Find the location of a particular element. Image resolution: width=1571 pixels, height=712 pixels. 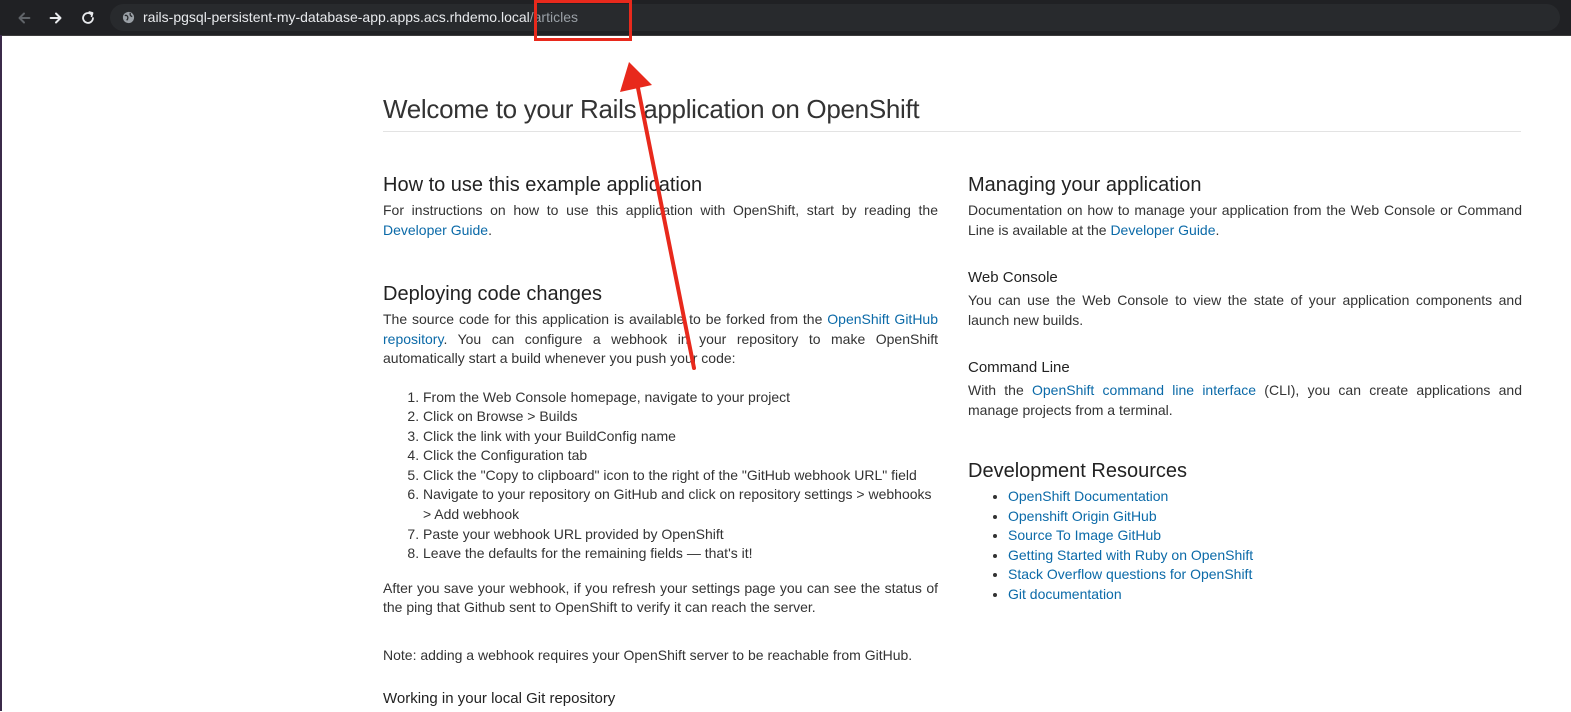

how-to-end: . is located at coordinates (490, 229).